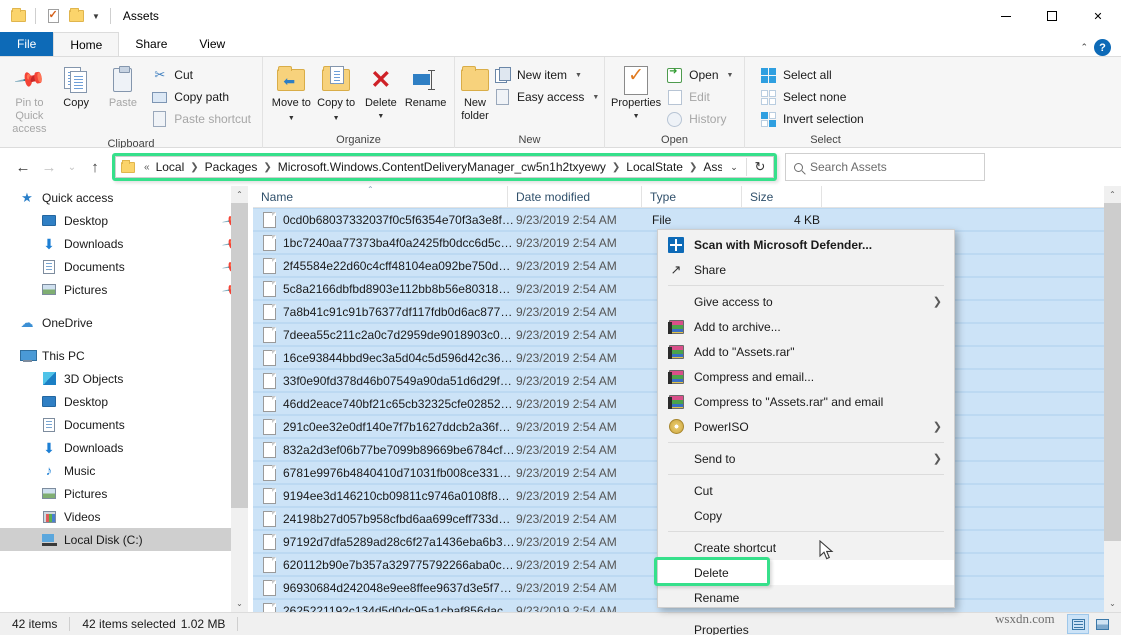 This screenshot has height=635, width=1121. I want to click on back-button: ←, so click(23, 167).